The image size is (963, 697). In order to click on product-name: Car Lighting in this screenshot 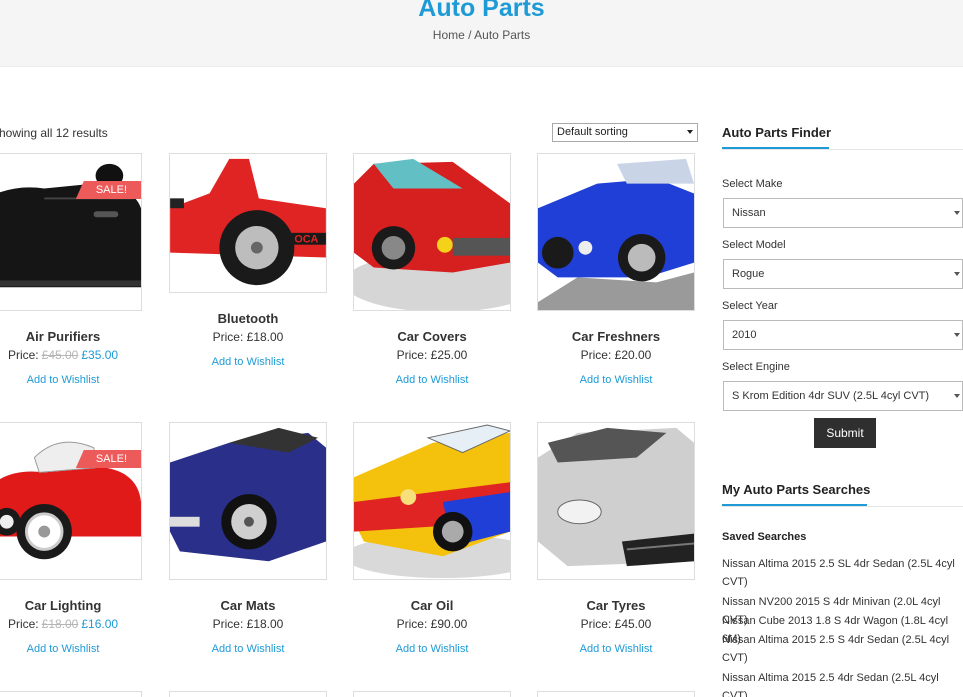, I will do `click(71, 605)`.